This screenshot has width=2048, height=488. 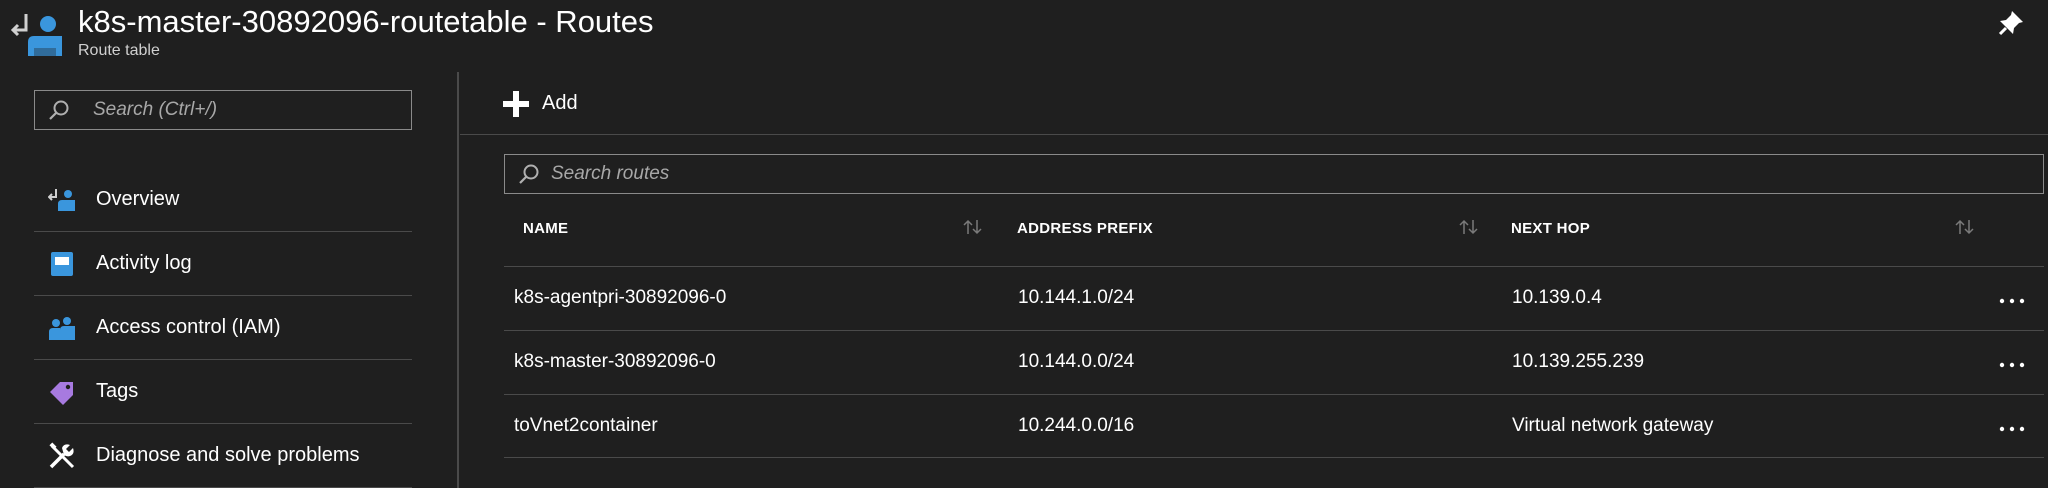 What do you see at coordinates (586, 425) in the screenshot?
I see `route-name: toVnet2container` at bounding box center [586, 425].